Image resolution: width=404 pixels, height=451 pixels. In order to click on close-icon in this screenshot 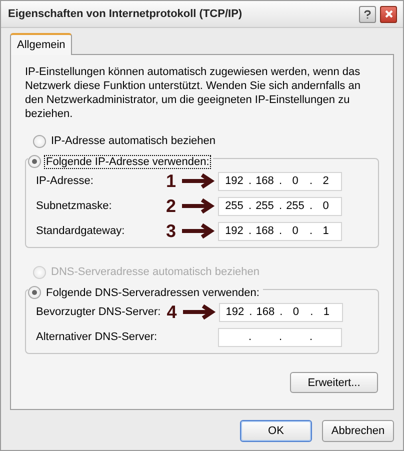, I will do `click(388, 14)`.